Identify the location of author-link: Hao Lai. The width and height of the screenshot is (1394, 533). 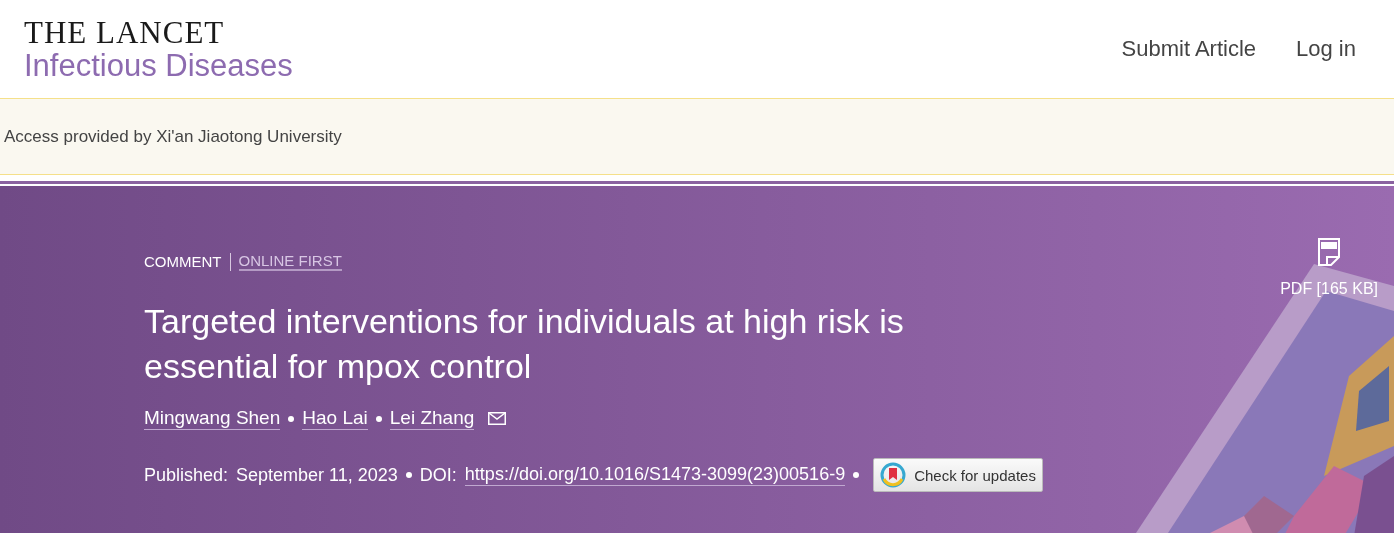
(335, 418).